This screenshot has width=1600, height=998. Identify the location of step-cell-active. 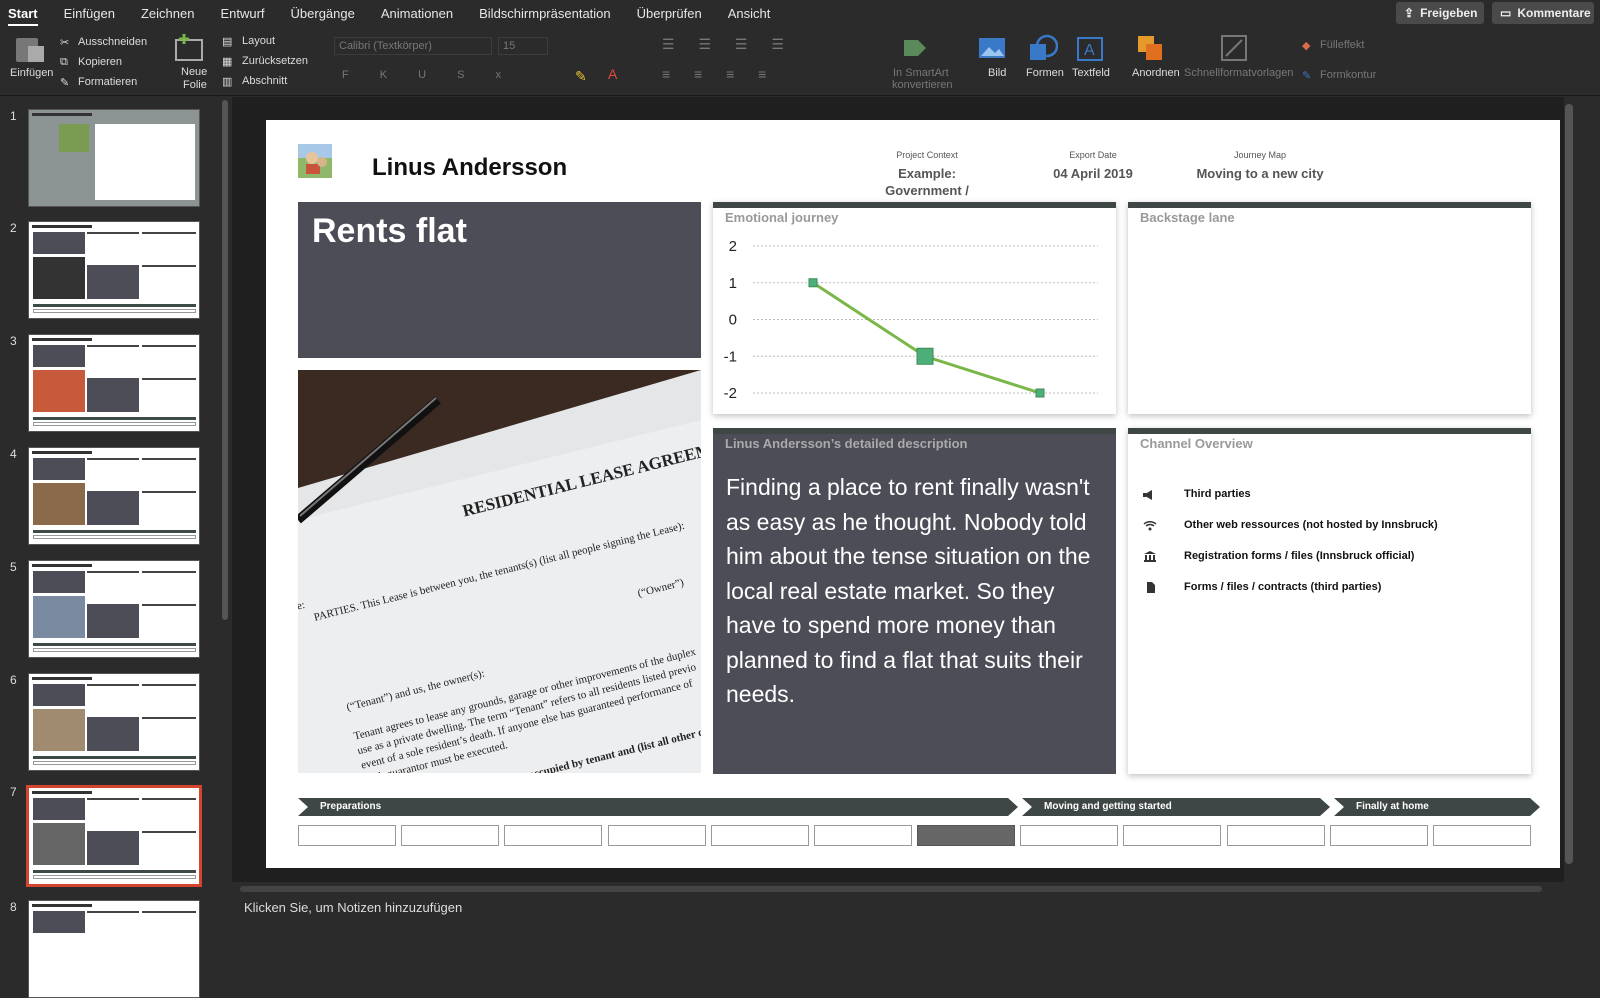
(966, 835).